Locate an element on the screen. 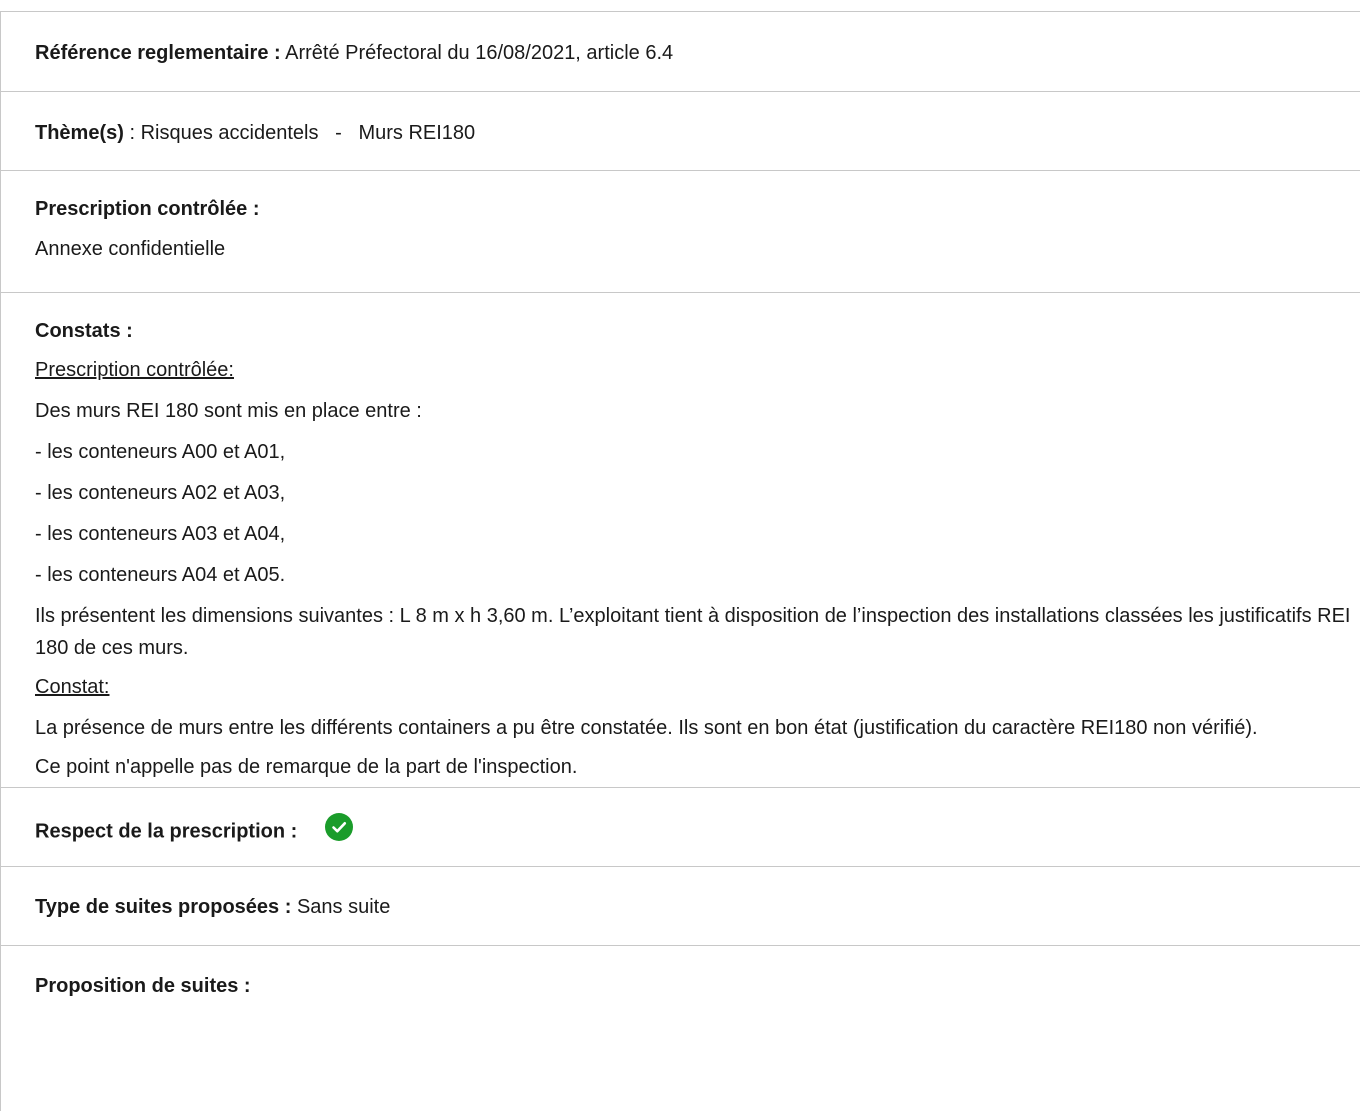 The image size is (1360, 1111). list-item: - les conteneurs A00 et A01, is located at coordinates (160, 452).